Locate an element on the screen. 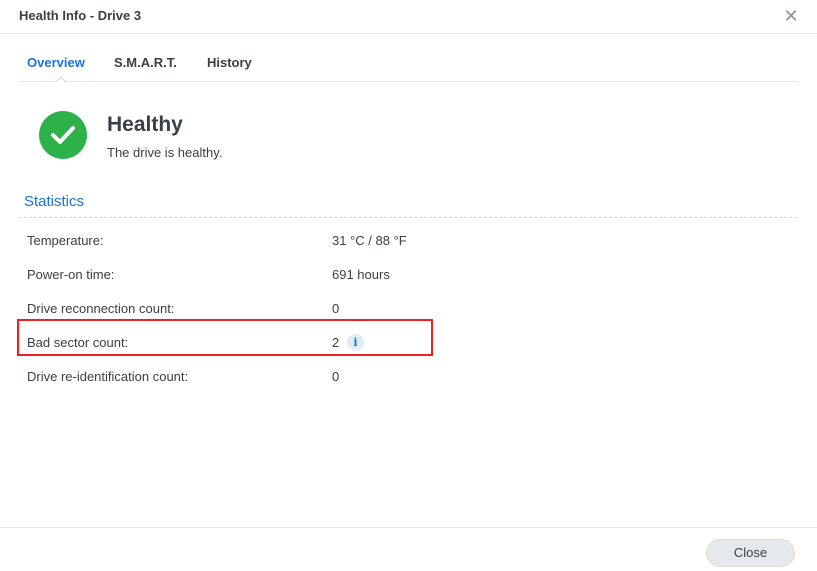  health-status-heading: Healthy is located at coordinates (145, 124).